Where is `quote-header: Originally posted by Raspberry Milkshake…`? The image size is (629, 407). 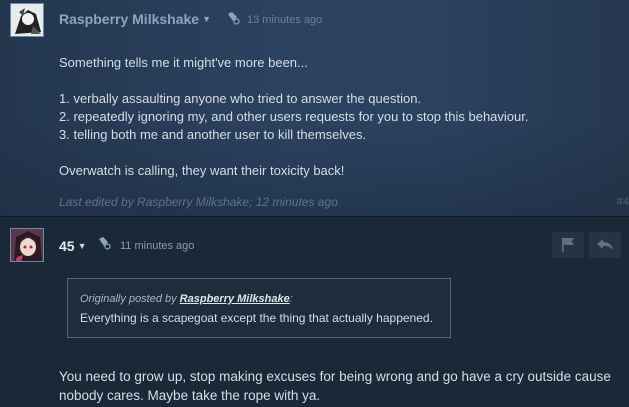
quote-header: Originally posted by Raspberry Milkshake… is located at coordinates (186, 299).